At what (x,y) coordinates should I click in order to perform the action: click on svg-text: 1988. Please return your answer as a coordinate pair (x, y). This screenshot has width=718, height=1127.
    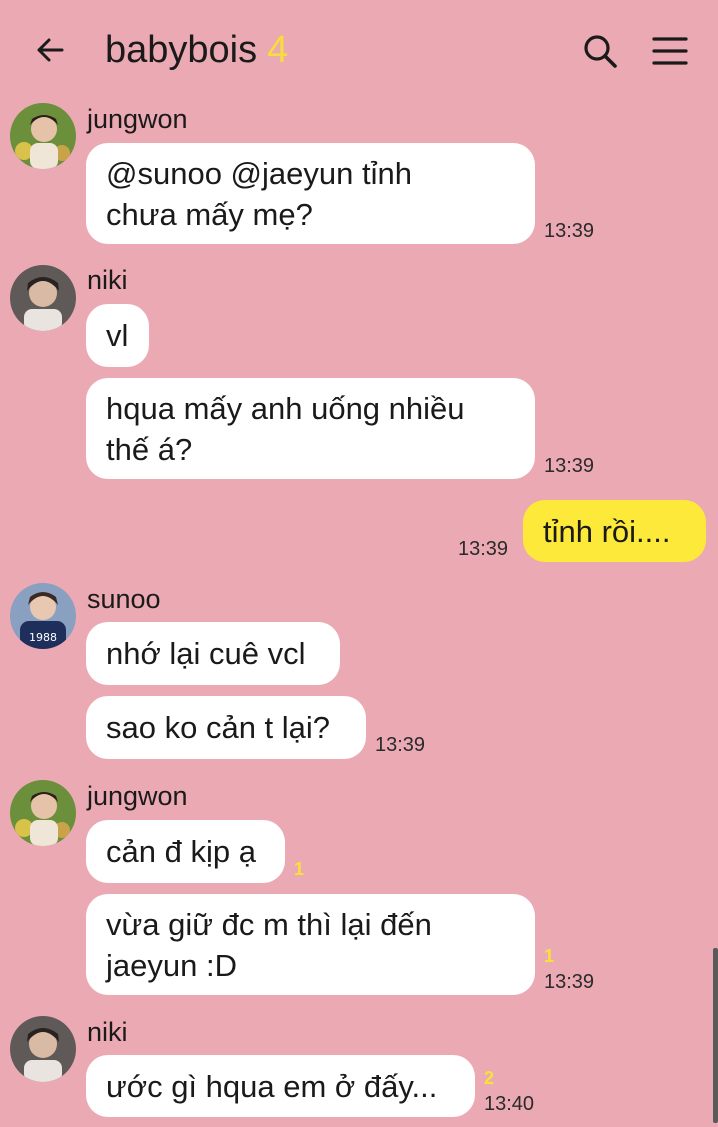
    Looking at the image, I should click on (43, 637).